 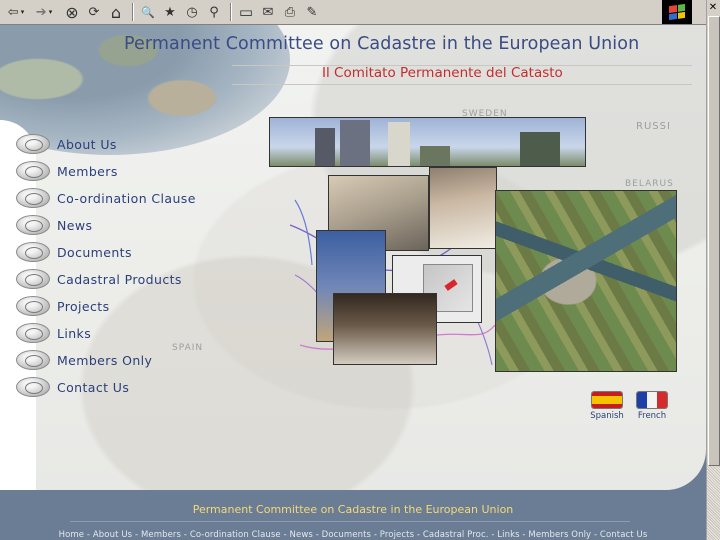 I want to click on france-flag-icon, so click(x=652, y=400).